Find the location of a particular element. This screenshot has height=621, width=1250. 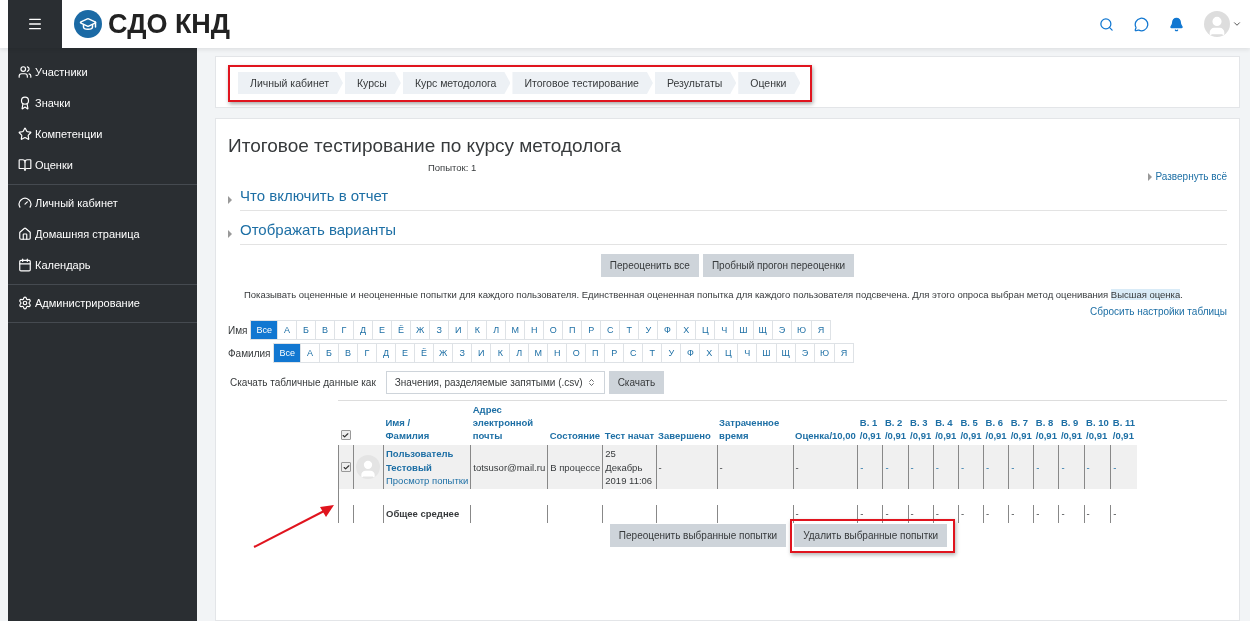

letter-filter: М is located at coordinates (538, 353).